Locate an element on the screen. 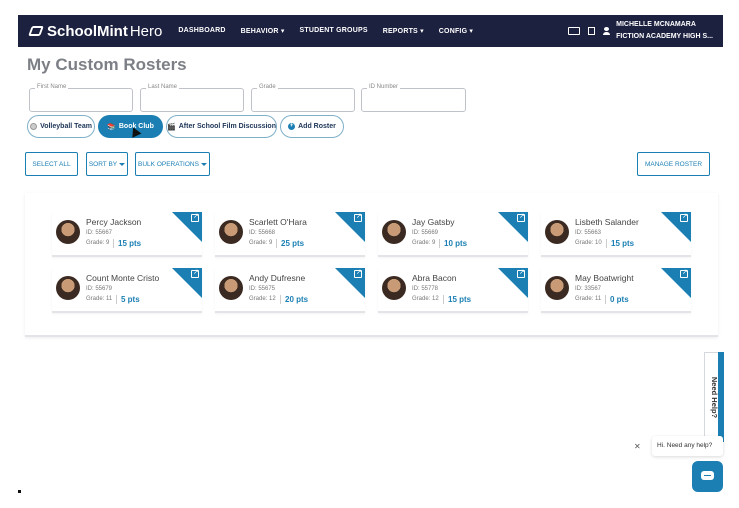  corner-mark is located at coordinates (19, 491).